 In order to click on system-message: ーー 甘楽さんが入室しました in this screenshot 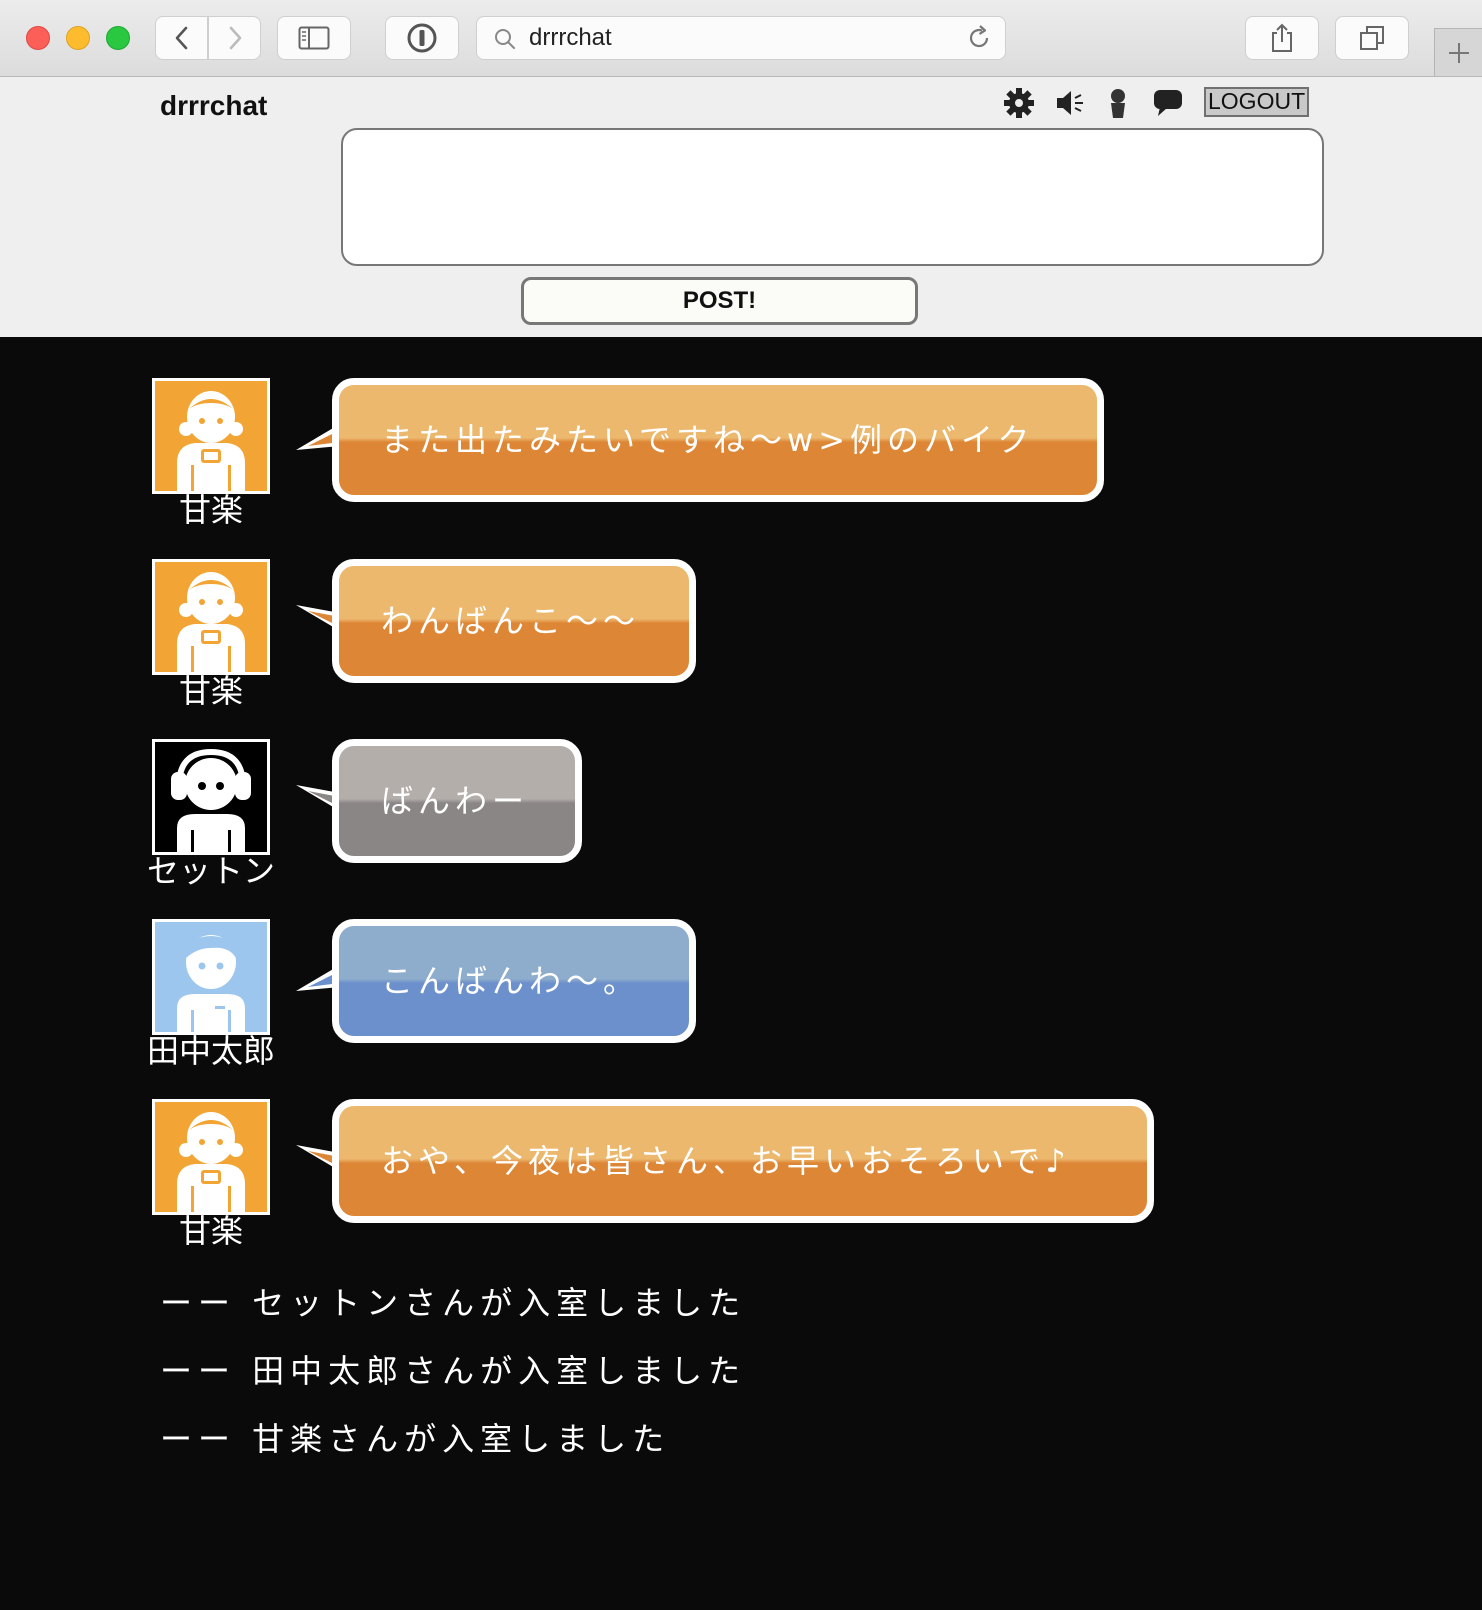, I will do `click(415, 1439)`.